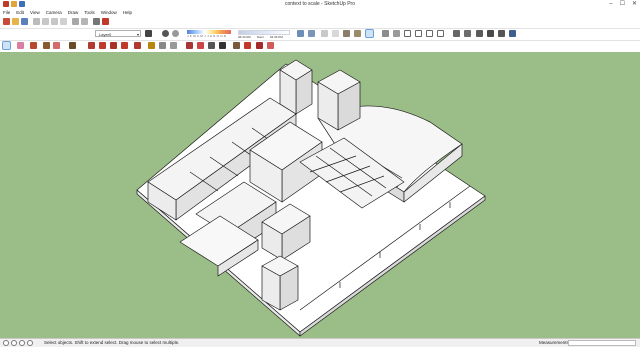 The image size is (640, 347). What do you see at coordinates (151, 45) in the screenshot?
I see `tape-measure-icon` at bounding box center [151, 45].